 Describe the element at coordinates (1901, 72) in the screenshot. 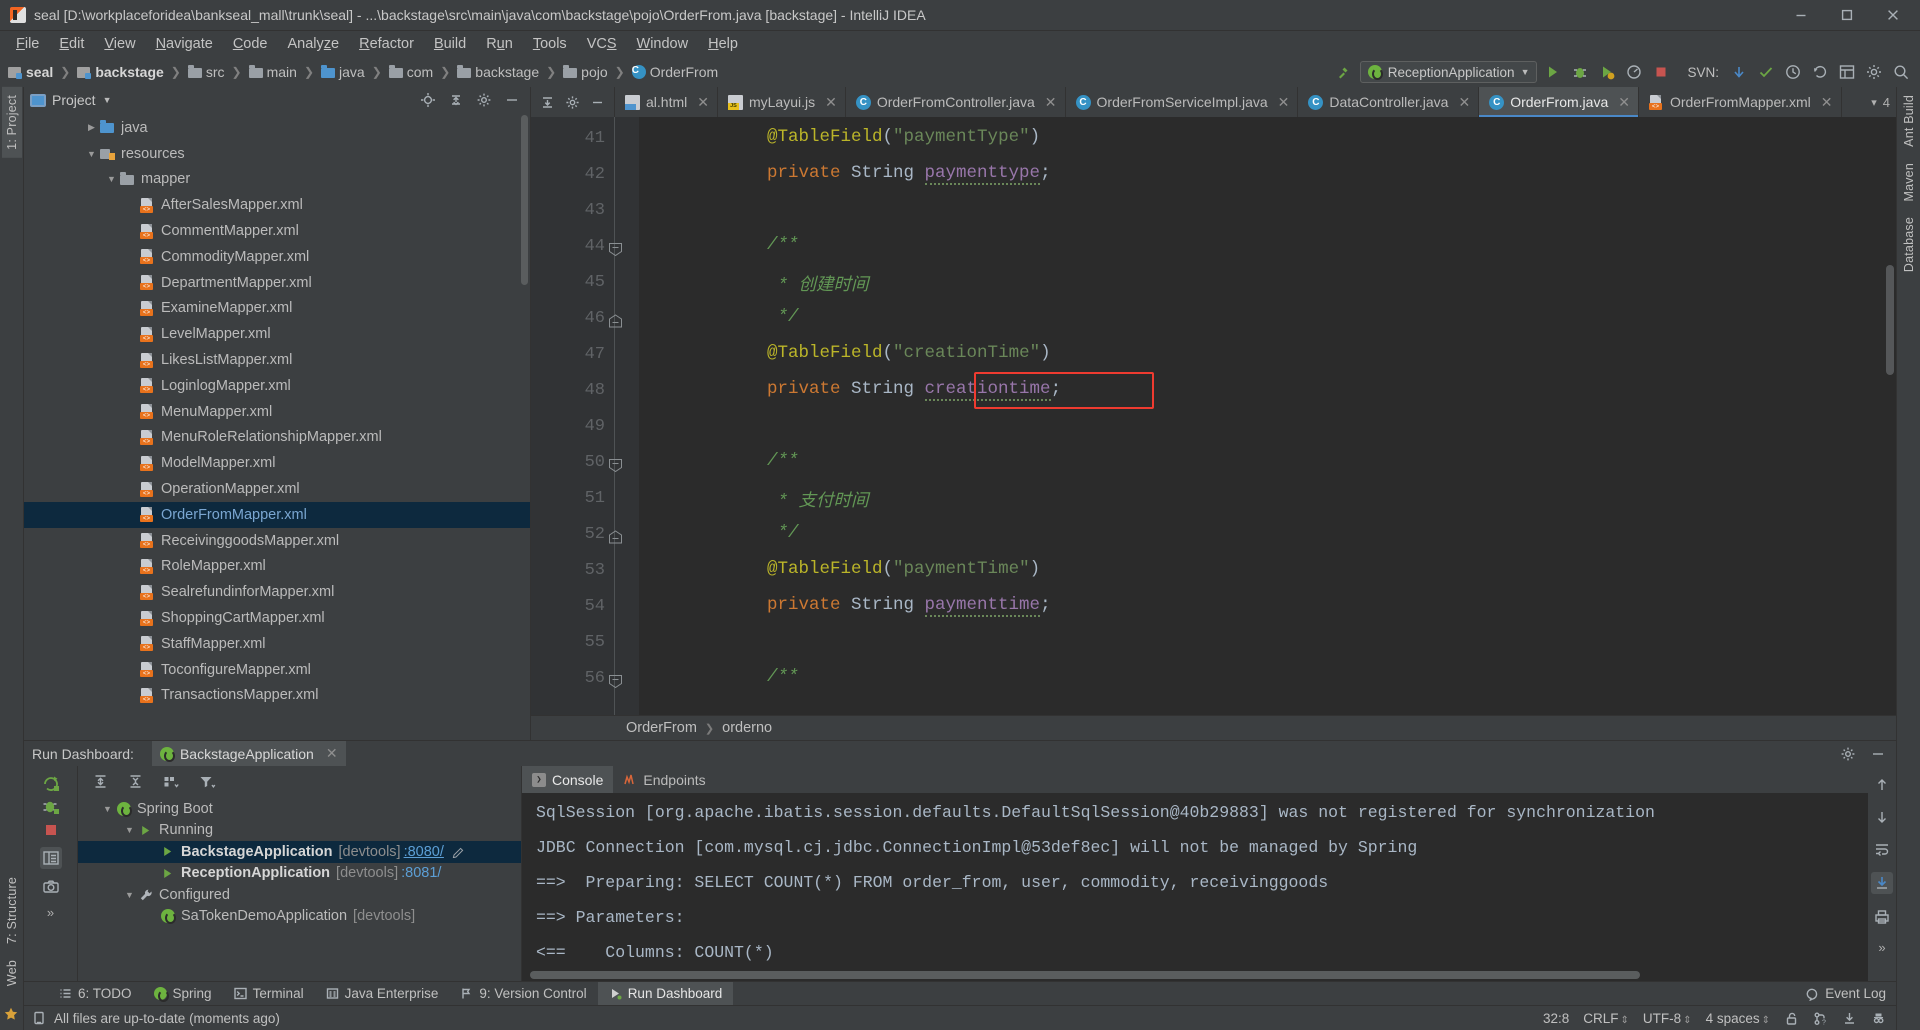

I see `search-everywhere-icon` at that location.